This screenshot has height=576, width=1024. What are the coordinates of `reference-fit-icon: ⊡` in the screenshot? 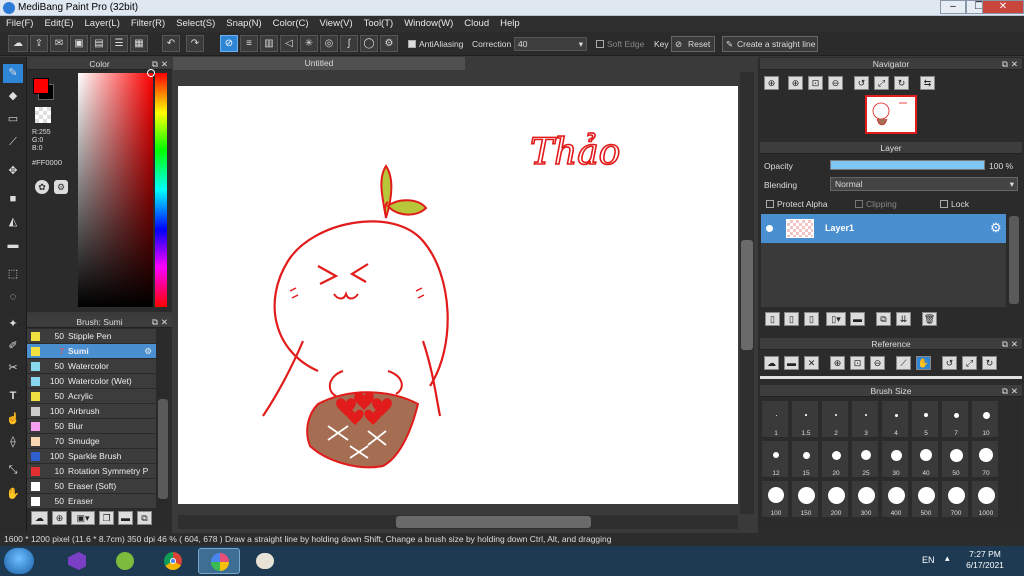 It's located at (857, 363).